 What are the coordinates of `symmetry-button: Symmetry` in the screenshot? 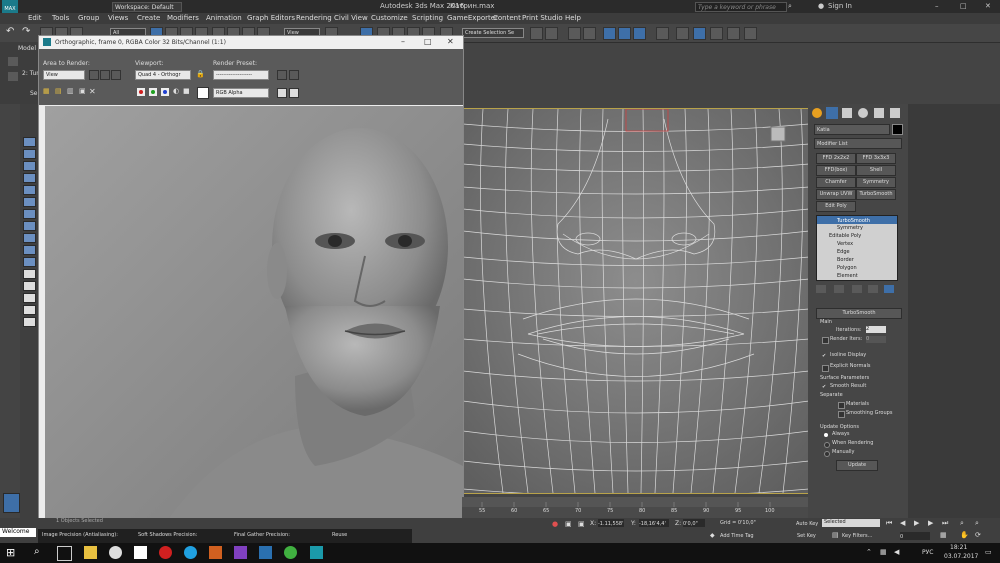 It's located at (876, 182).